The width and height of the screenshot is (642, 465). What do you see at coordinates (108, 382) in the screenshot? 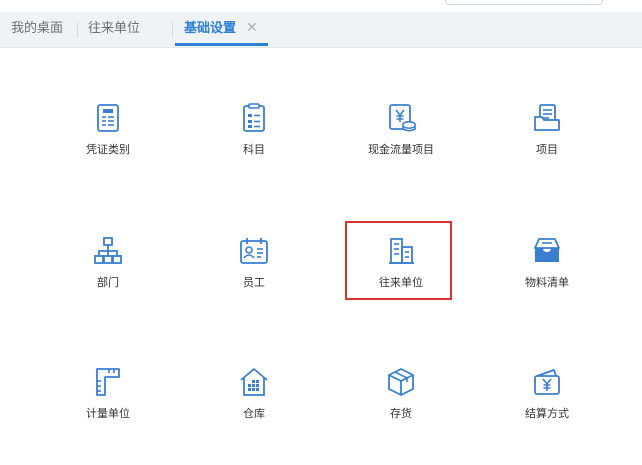
I see `ruler-icon` at bounding box center [108, 382].